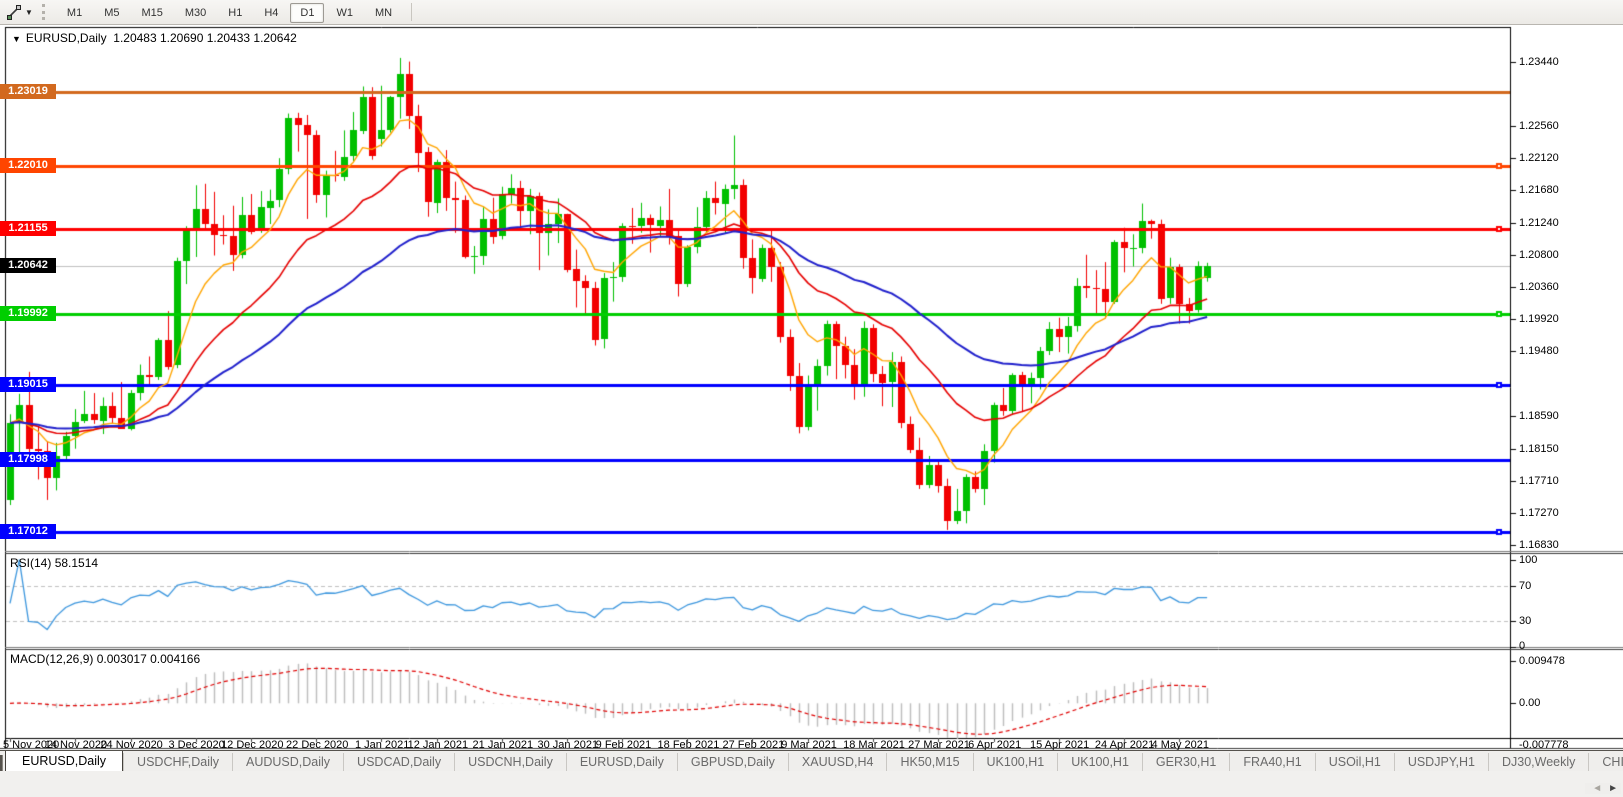 Image resolution: width=1623 pixels, height=797 pixels. Describe the element at coordinates (271, 13) in the screenshot. I see `timeframe-button-h4: H4` at that location.